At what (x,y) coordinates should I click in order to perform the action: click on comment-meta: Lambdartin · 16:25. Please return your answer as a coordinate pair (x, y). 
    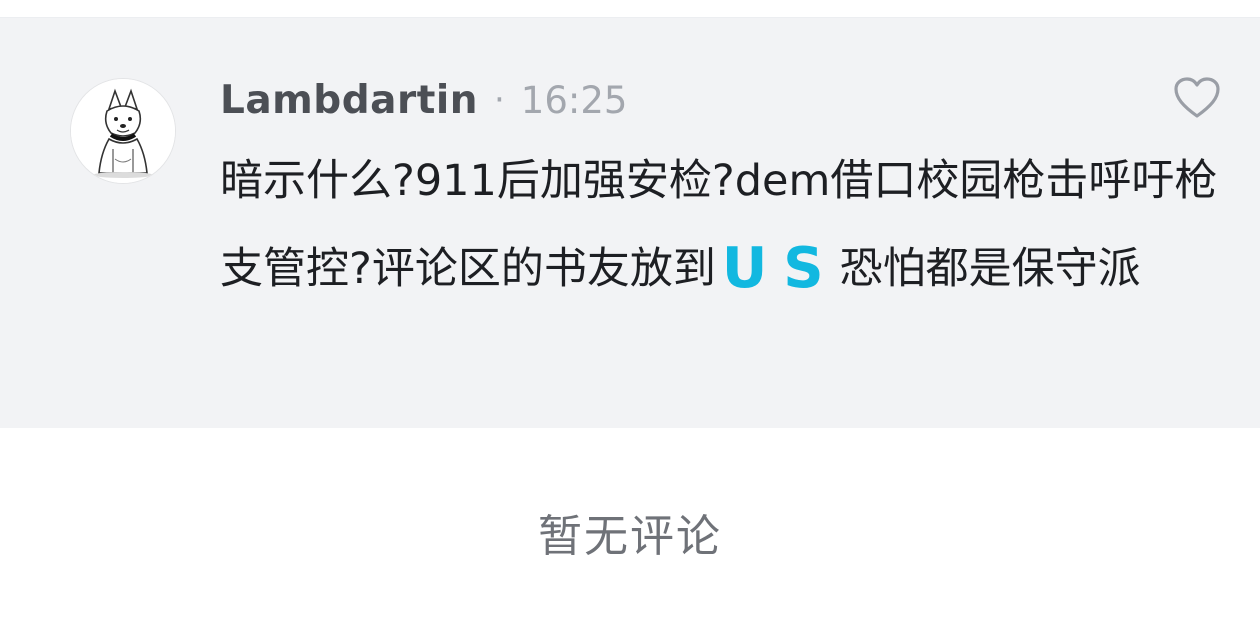
    Looking at the image, I should click on (423, 100).